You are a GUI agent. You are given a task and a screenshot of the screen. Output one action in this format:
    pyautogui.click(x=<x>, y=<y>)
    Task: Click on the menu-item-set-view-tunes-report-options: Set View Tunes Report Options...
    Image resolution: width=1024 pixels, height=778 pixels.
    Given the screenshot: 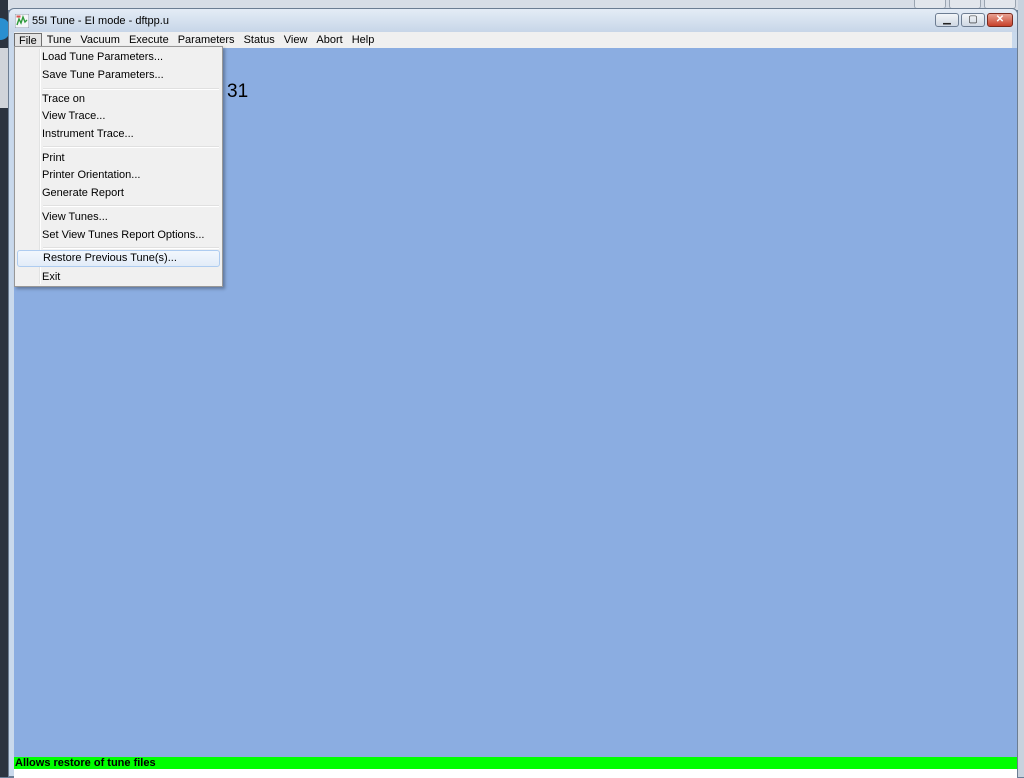 What is the action you would take?
    pyautogui.click(x=118, y=235)
    